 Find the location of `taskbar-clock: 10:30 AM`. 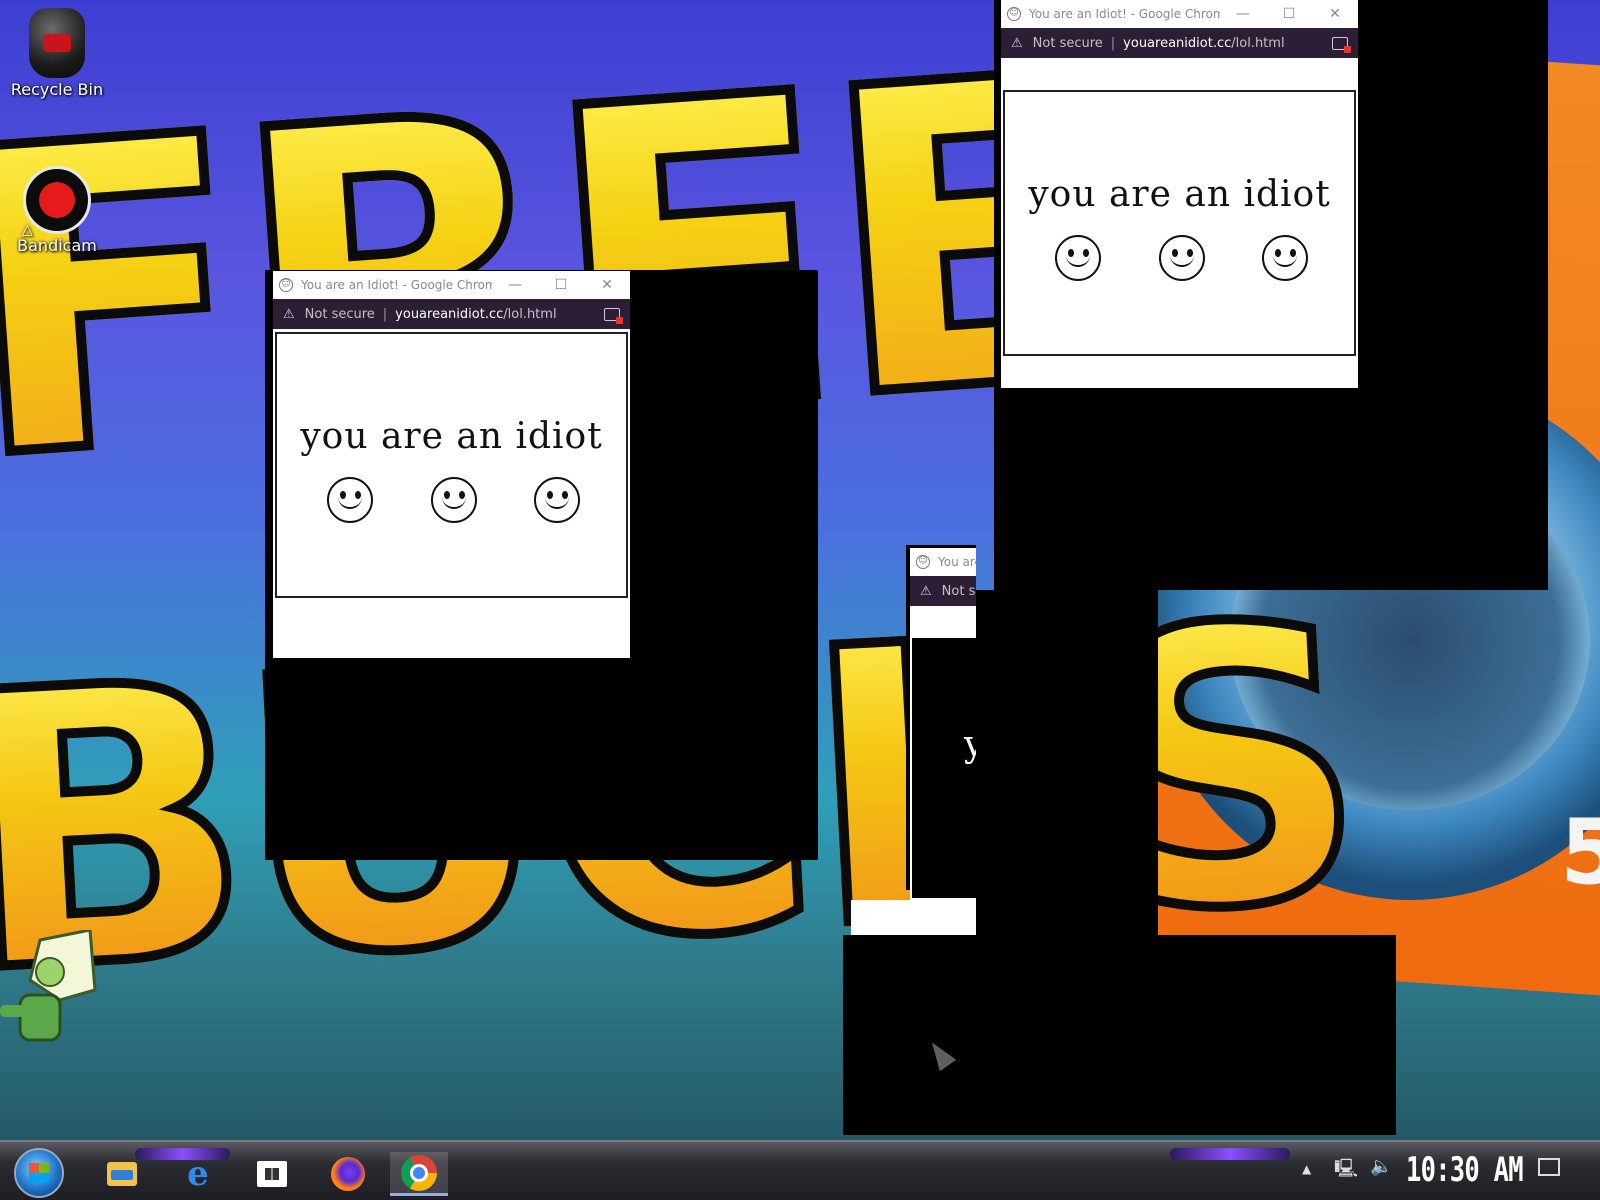

taskbar-clock: 10:30 AM is located at coordinates (1465, 1170).